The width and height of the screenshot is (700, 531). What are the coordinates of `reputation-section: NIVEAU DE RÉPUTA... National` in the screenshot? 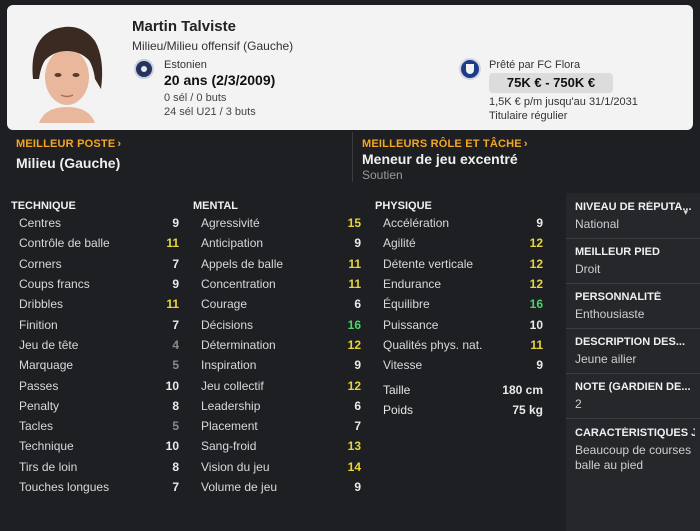 It's located at (635, 216).